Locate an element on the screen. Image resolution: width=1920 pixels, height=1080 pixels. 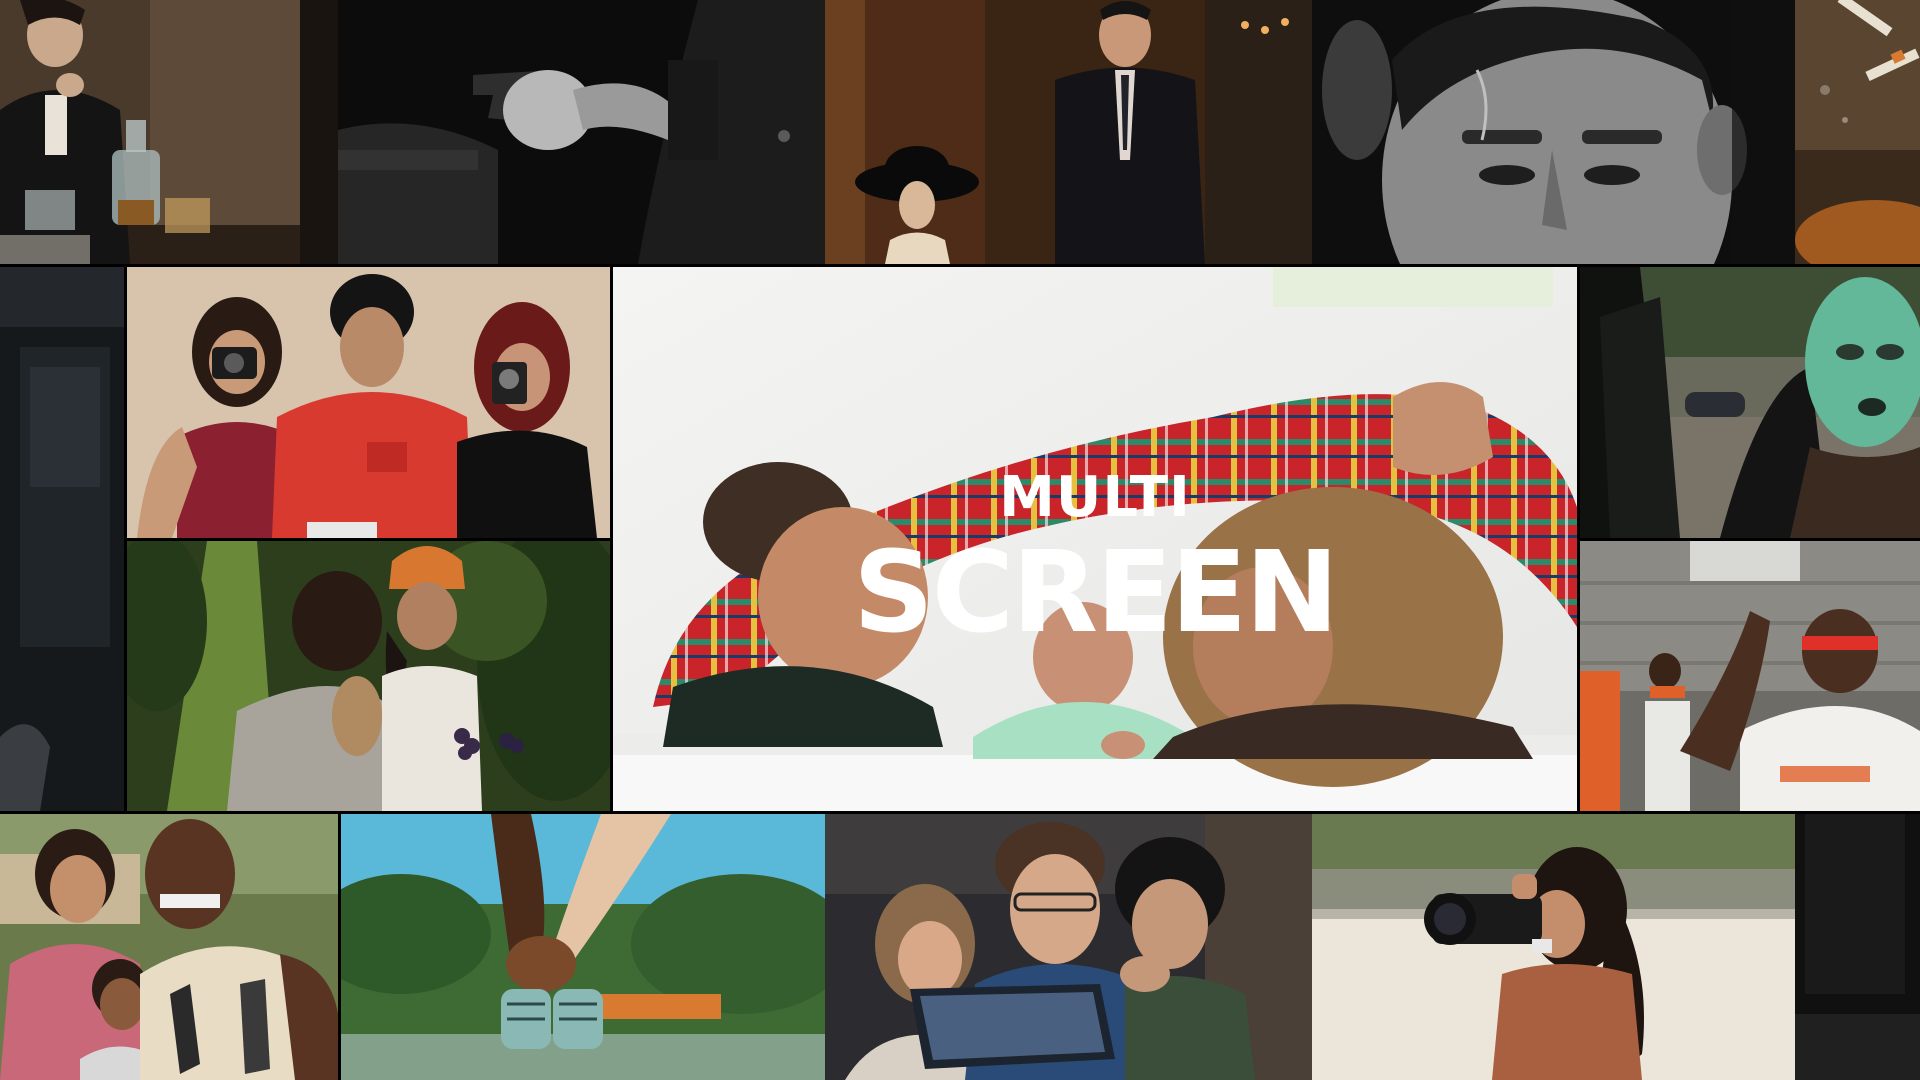
suited-couple-hat-tile is located at coordinates (1068, 132).